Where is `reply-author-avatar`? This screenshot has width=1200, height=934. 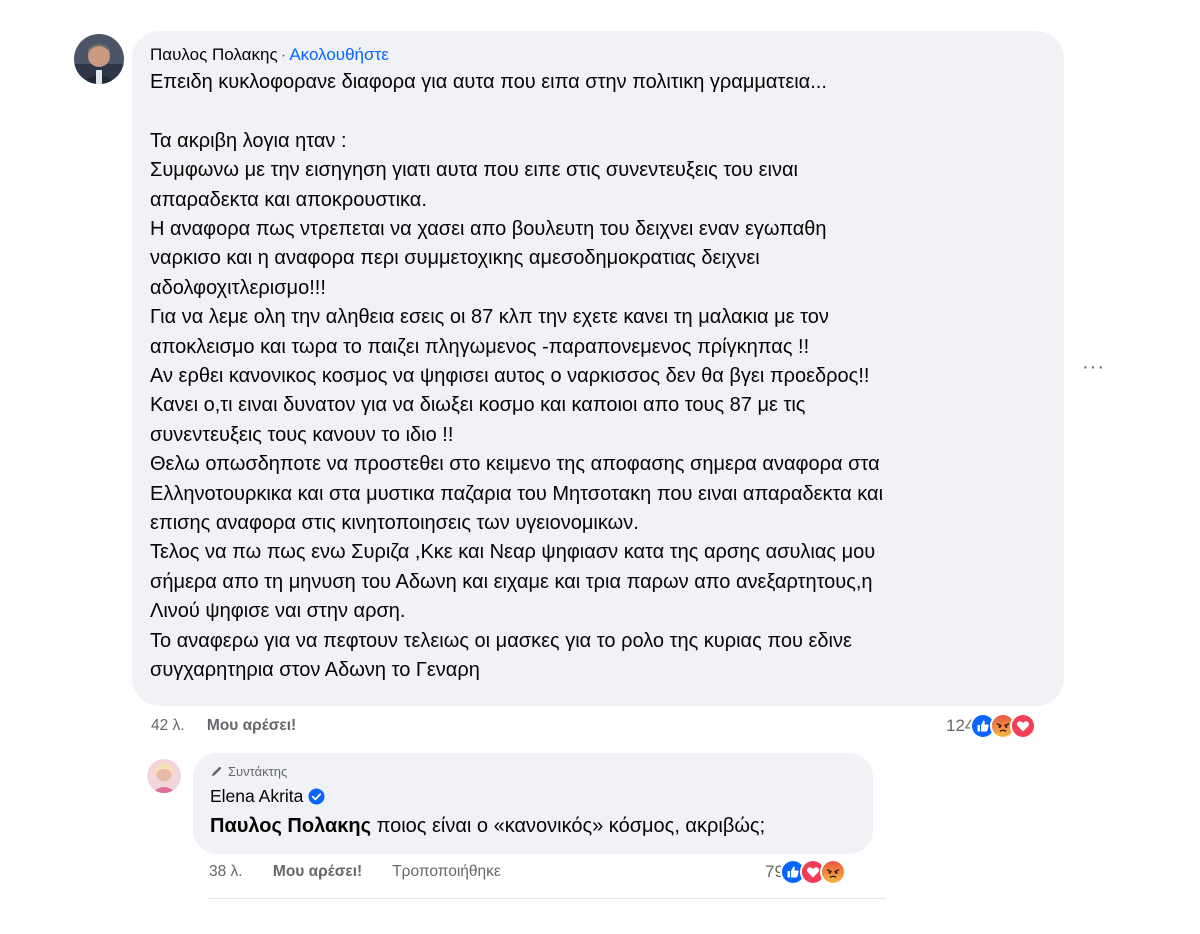 reply-author-avatar is located at coordinates (164, 776).